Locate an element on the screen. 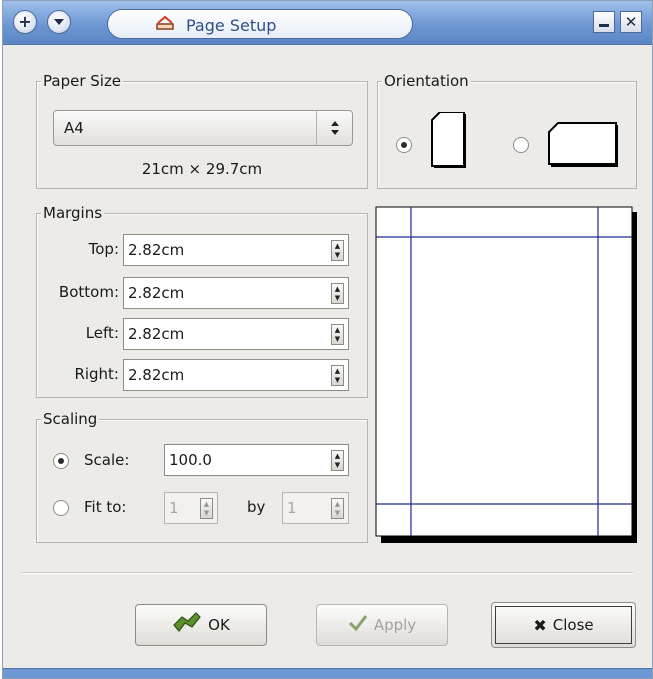 The height and width of the screenshot is (679, 653). title-pill: Page Setup is located at coordinates (260, 24).